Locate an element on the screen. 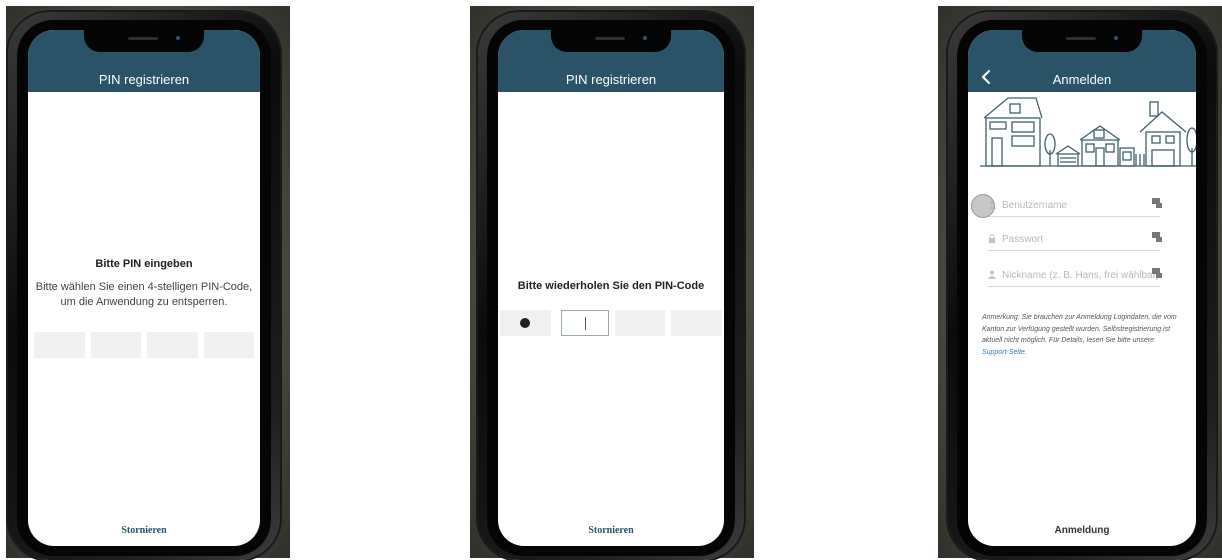  password-field: Passwort is located at coordinates (1075, 240).